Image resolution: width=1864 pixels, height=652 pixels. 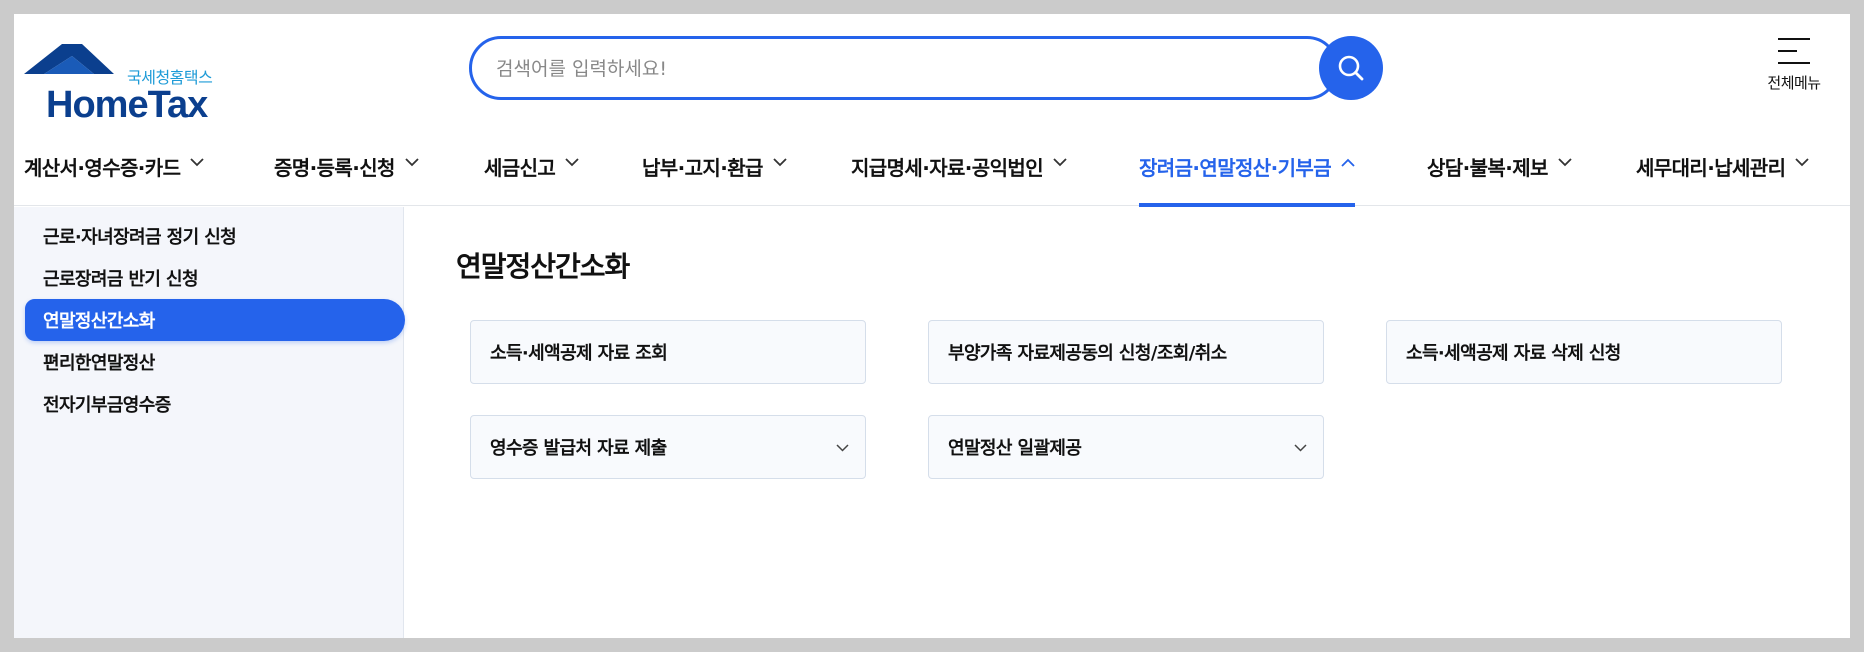 I want to click on card-deduction-delete: 소득·세액공제 자료 삭제 신청, so click(x=1584, y=352).